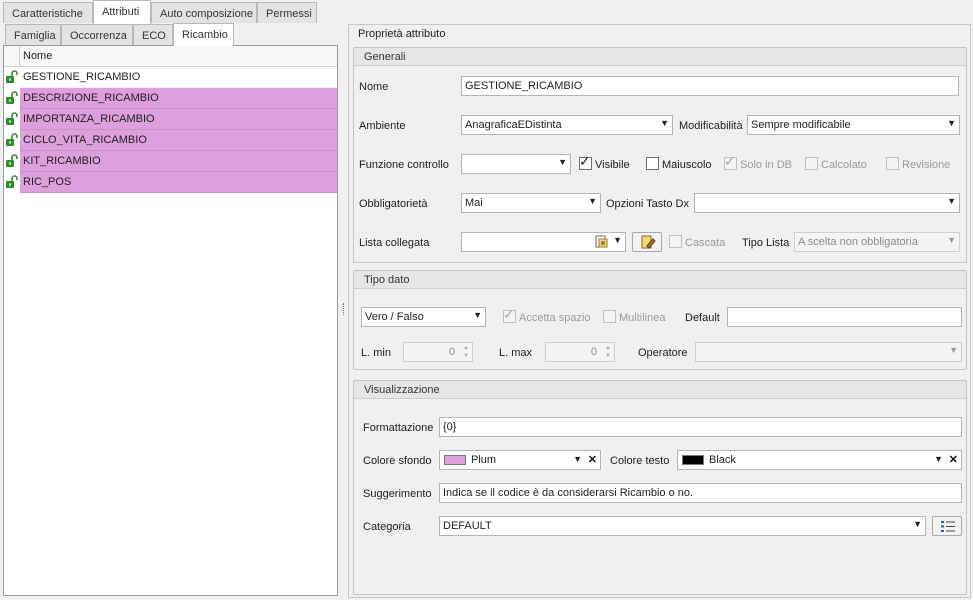 Image resolution: width=973 pixels, height=600 pixels. Describe the element at coordinates (858, 242) in the screenshot. I see `tipo-lista-value: A scelta non obbligatoria` at that location.